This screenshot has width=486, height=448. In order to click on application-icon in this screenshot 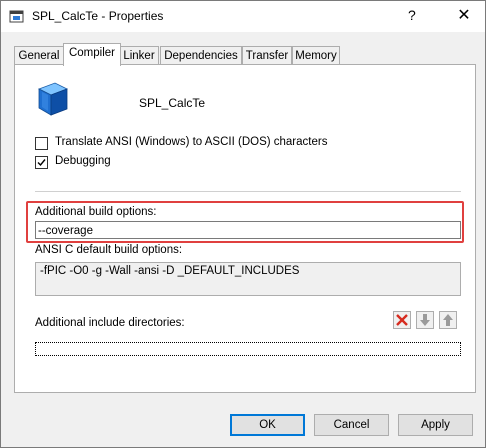, I will do `click(17, 17)`.